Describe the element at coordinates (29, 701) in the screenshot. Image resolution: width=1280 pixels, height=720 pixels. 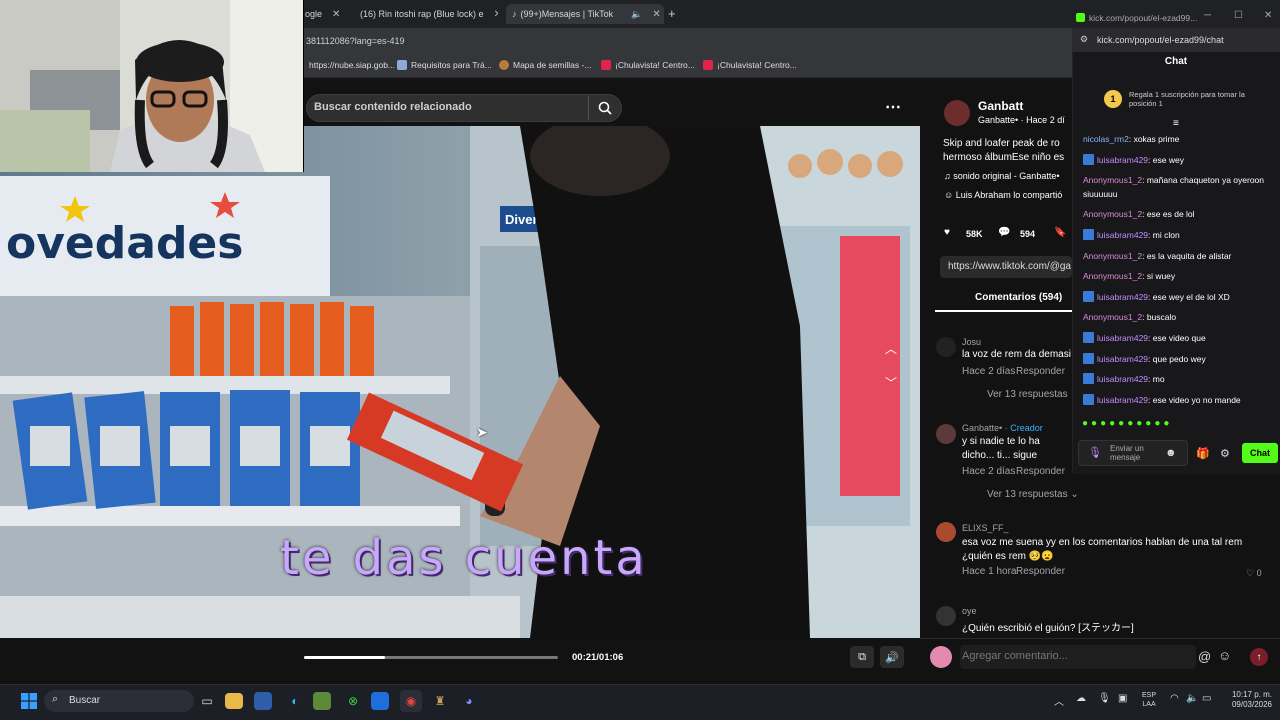
I see `windows-start-icon` at that location.